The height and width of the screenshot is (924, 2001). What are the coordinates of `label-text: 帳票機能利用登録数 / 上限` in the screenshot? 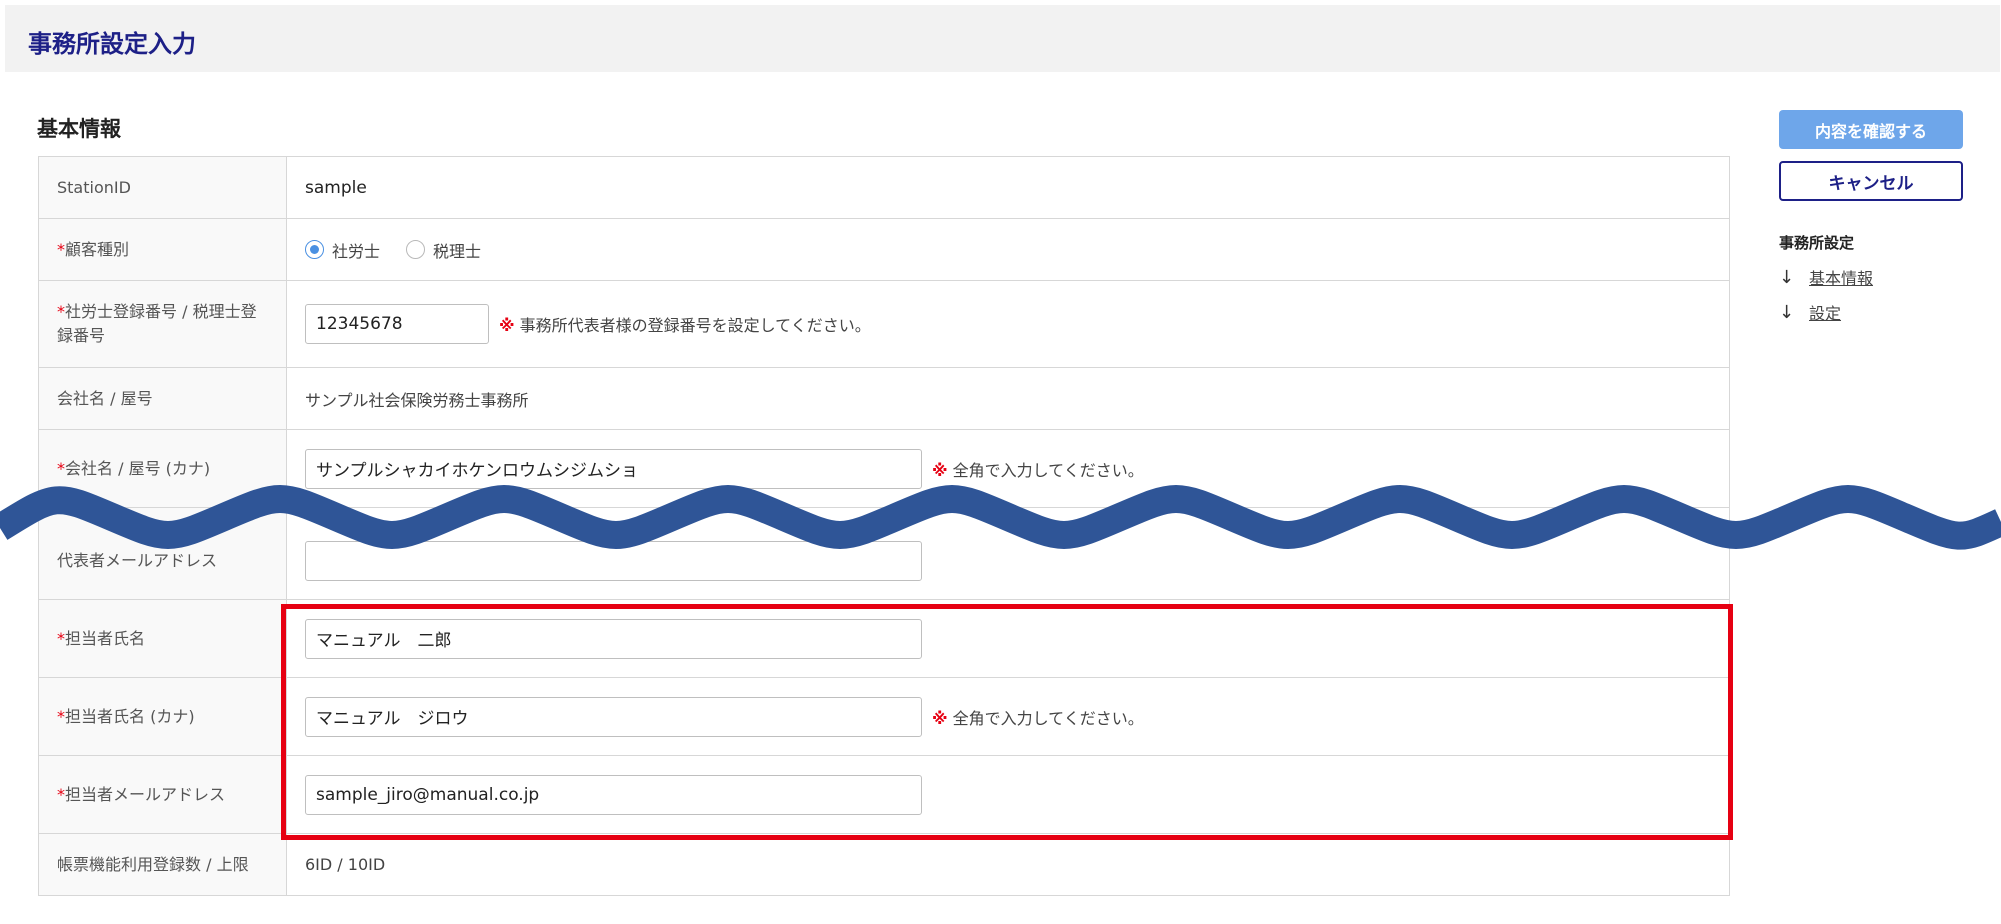 It's located at (153, 864).